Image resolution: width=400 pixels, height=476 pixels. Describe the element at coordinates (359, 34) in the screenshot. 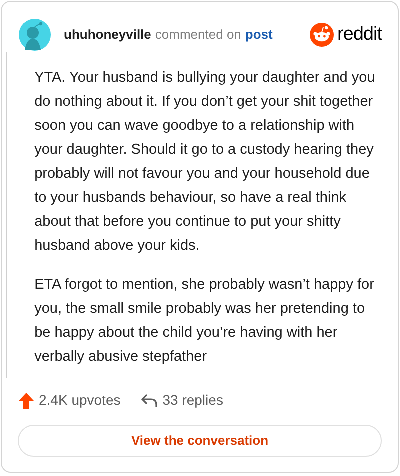

I see `reddit-logo-text: reddit` at that location.